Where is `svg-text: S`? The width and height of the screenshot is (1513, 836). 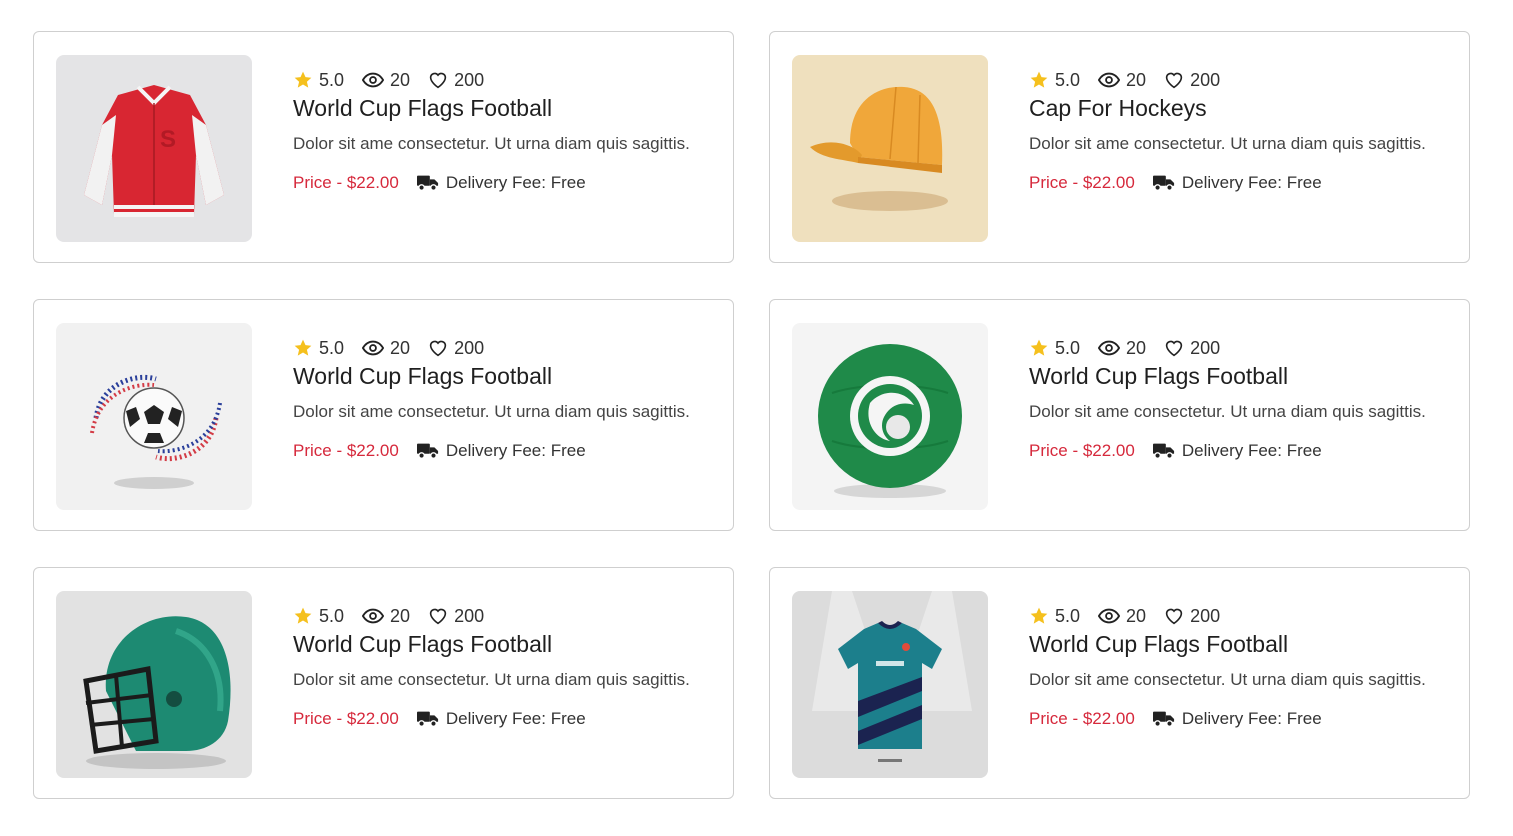
svg-text: S is located at coordinates (168, 139).